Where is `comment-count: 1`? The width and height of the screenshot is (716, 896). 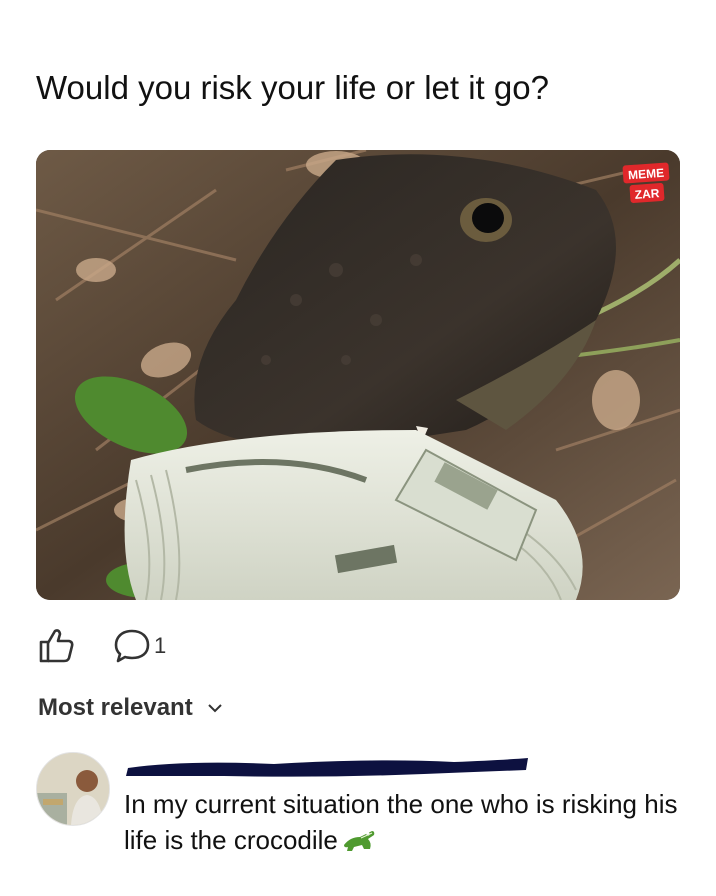 comment-count: 1 is located at coordinates (160, 645).